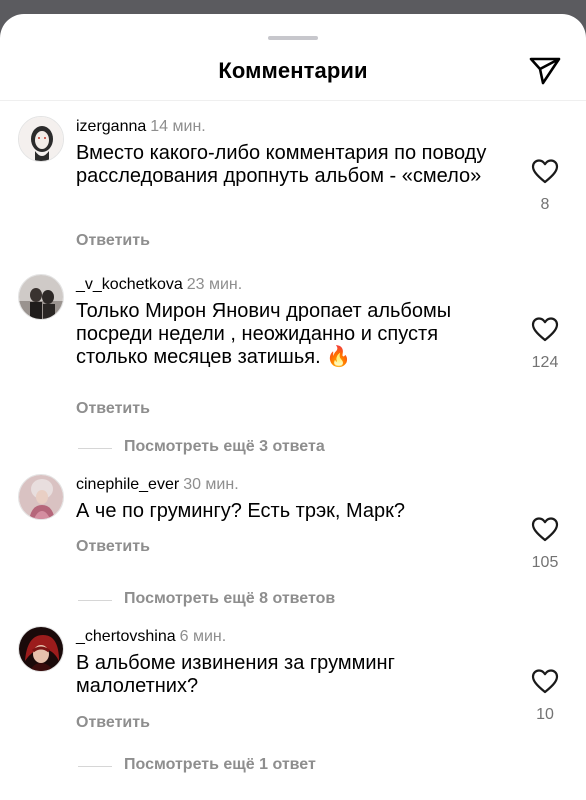 The height and width of the screenshot is (800, 586). Describe the element at coordinates (111, 126) in the screenshot. I see `username: izerganna` at that location.